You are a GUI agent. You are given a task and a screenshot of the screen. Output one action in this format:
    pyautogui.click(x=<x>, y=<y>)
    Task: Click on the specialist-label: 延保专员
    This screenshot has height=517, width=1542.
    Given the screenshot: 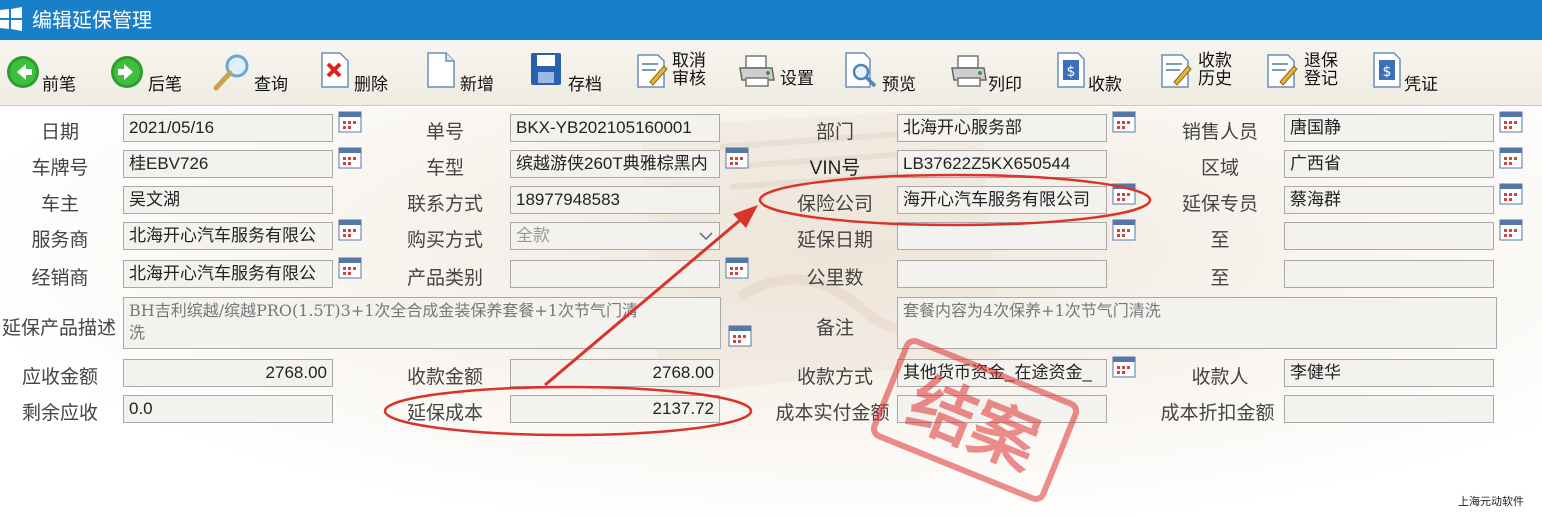 What is the action you would take?
    pyautogui.click(x=1219, y=204)
    